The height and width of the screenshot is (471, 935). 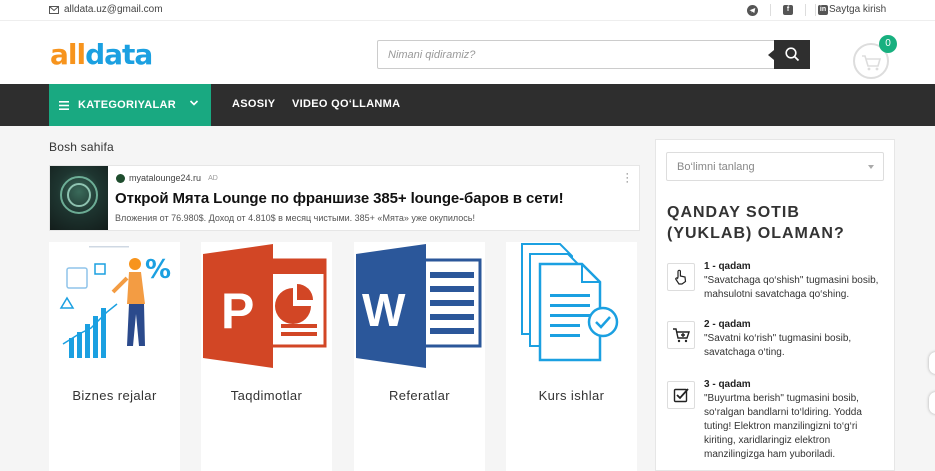 What do you see at coordinates (857, 9) in the screenshot?
I see `login-link: Saytga kirish` at bounding box center [857, 9].